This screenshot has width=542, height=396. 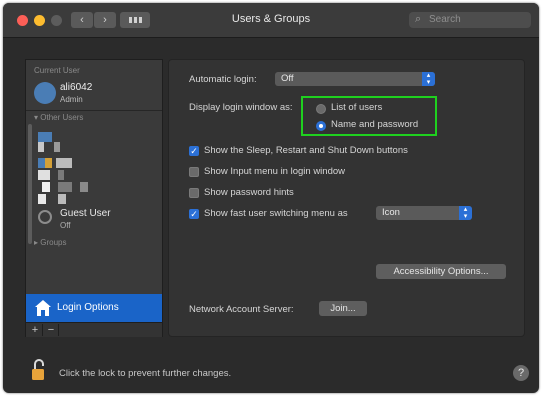 What do you see at coordinates (274, 171) in the screenshot?
I see `input-menu-label: Show Input menu in login window` at bounding box center [274, 171].